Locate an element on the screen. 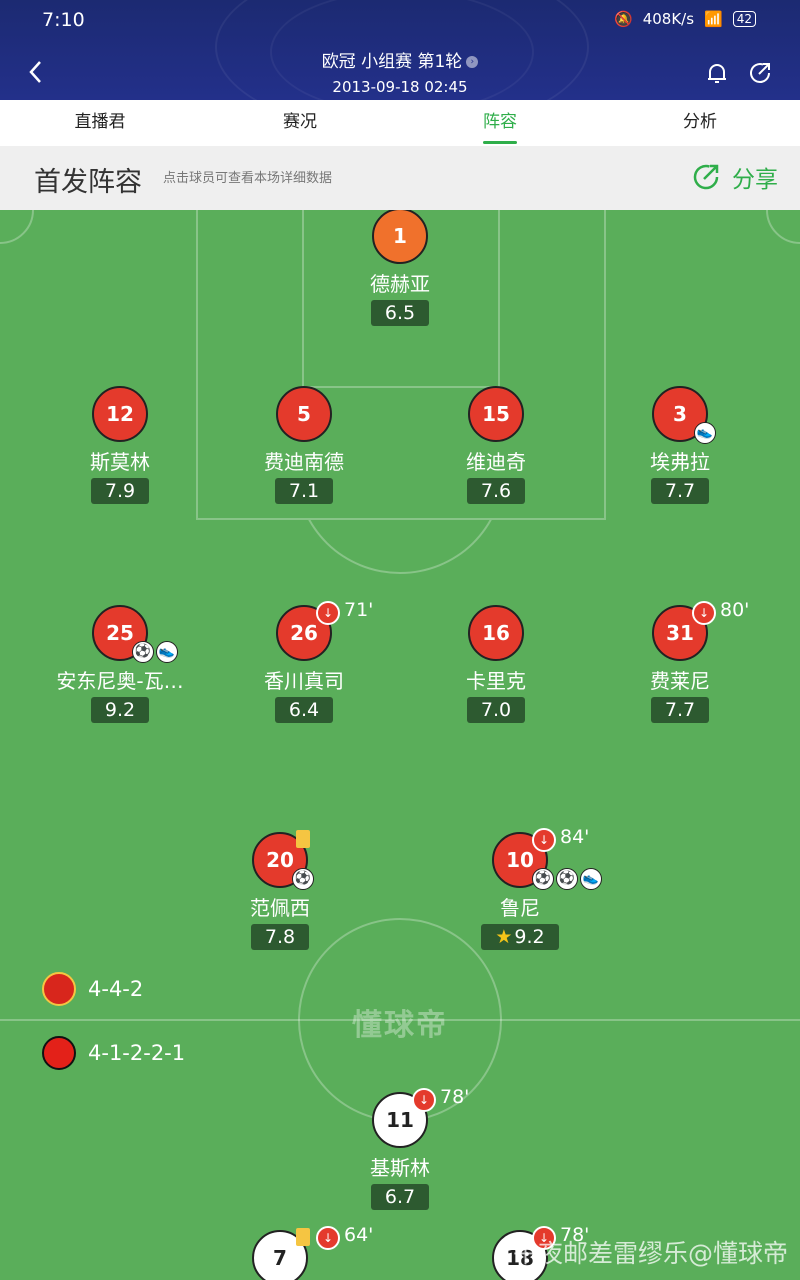 The image size is (800, 1280). player-rating: 7.8 is located at coordinates (280, 937).